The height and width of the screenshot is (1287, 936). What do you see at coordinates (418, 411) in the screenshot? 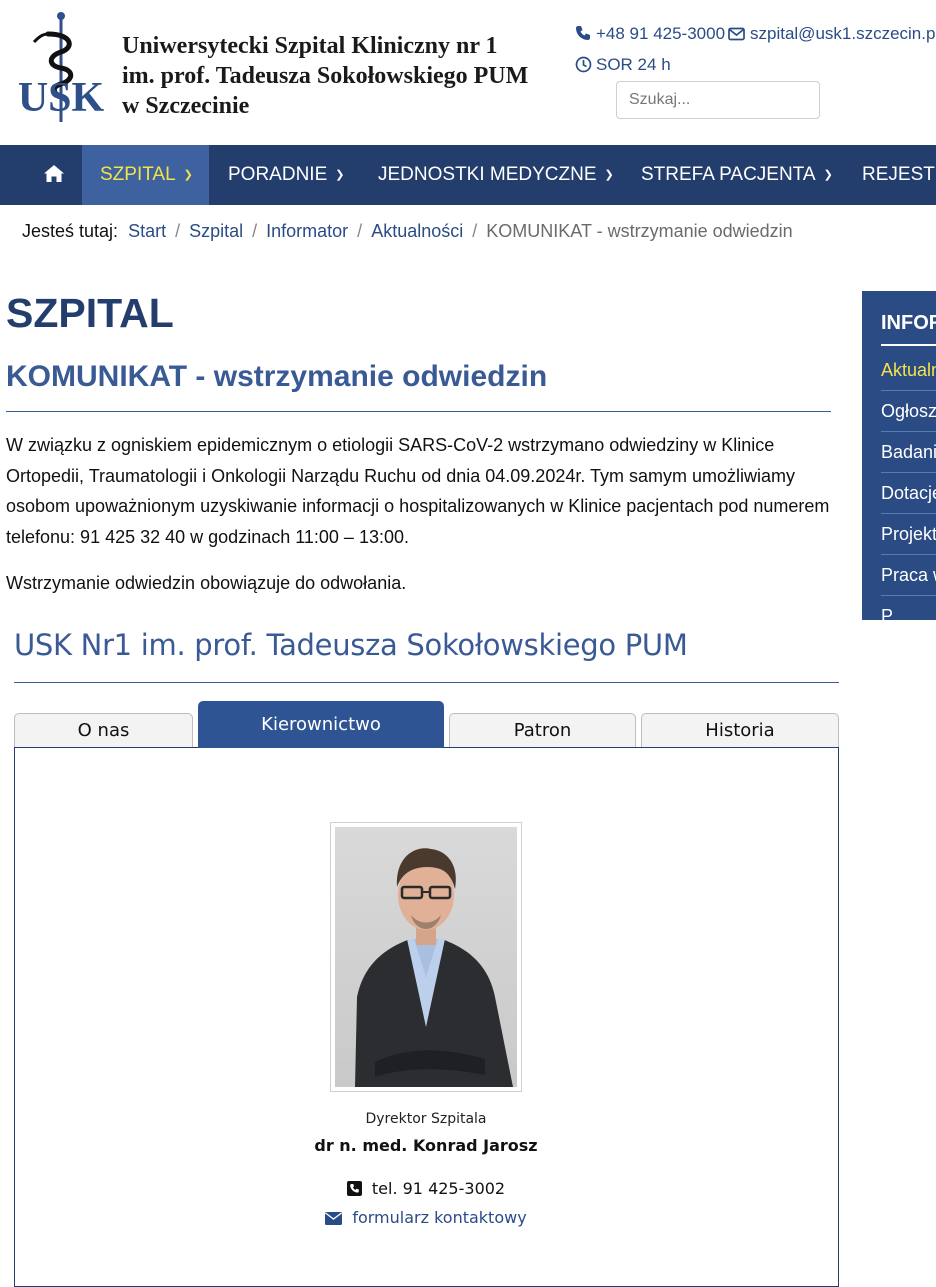
I see `title-divider` at bounding box center [418, 411].